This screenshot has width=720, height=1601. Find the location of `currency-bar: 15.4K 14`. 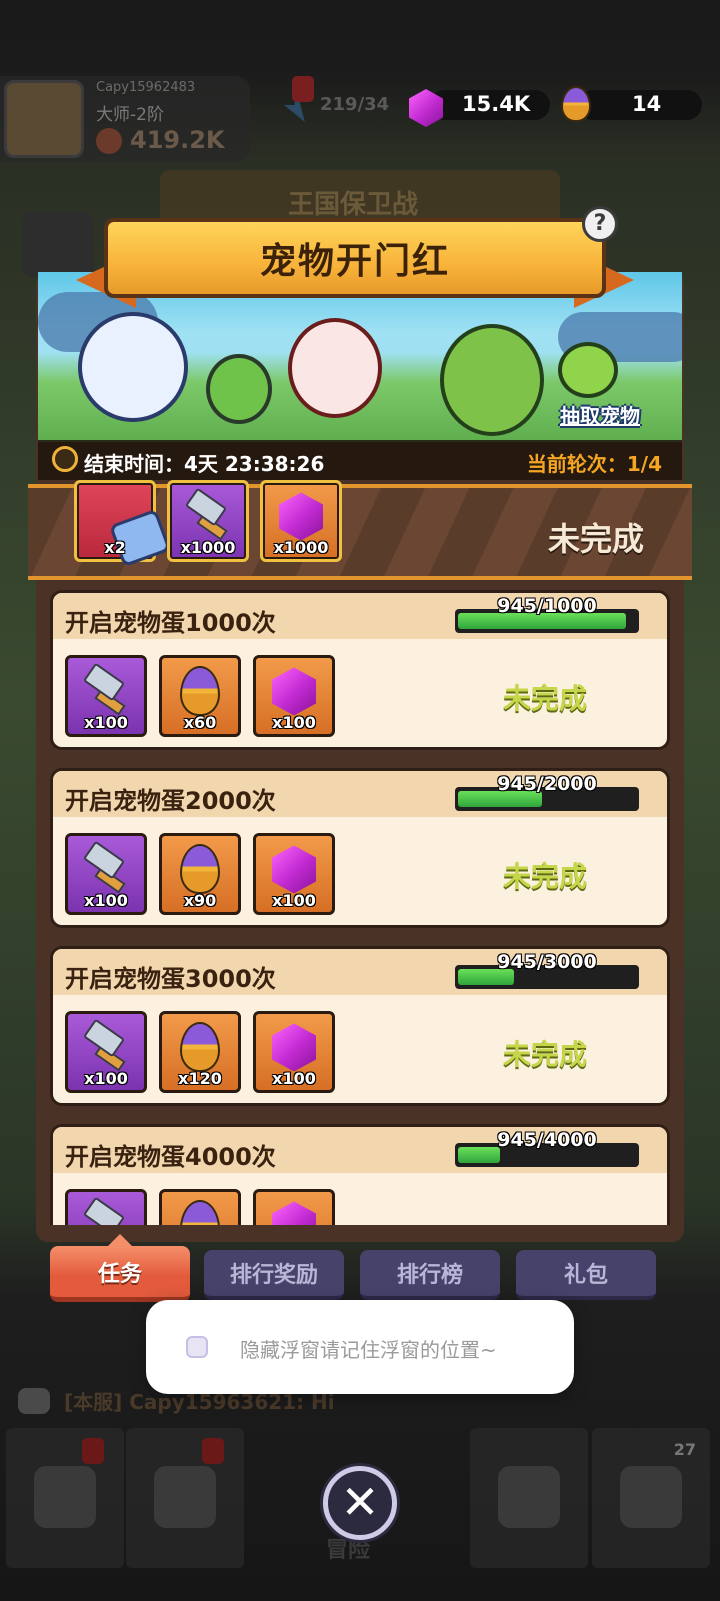

currency-bar: 15.4K 14 is located at coordinates (563, 107).